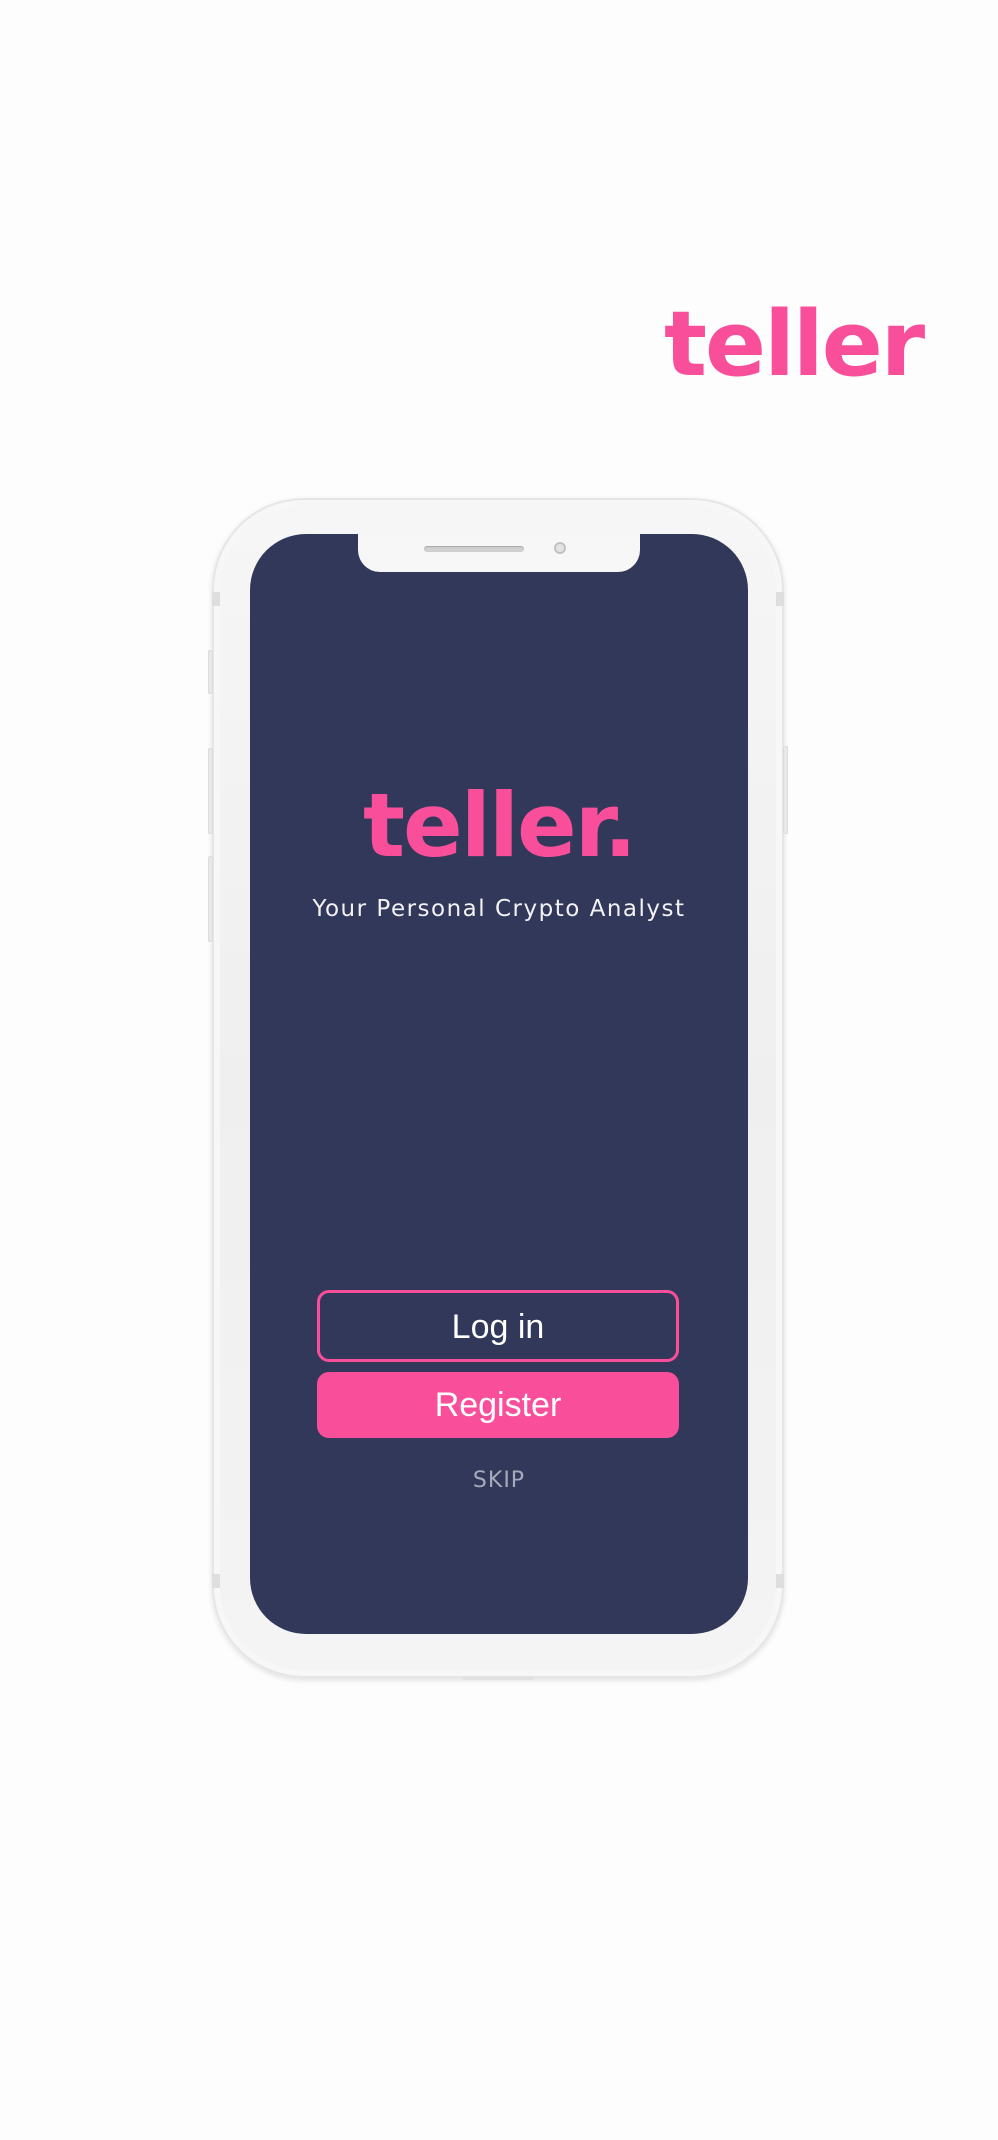  Describe the element at coordinates (499, 825) in the screenshot. I see `app-logo: teller.` at that location.